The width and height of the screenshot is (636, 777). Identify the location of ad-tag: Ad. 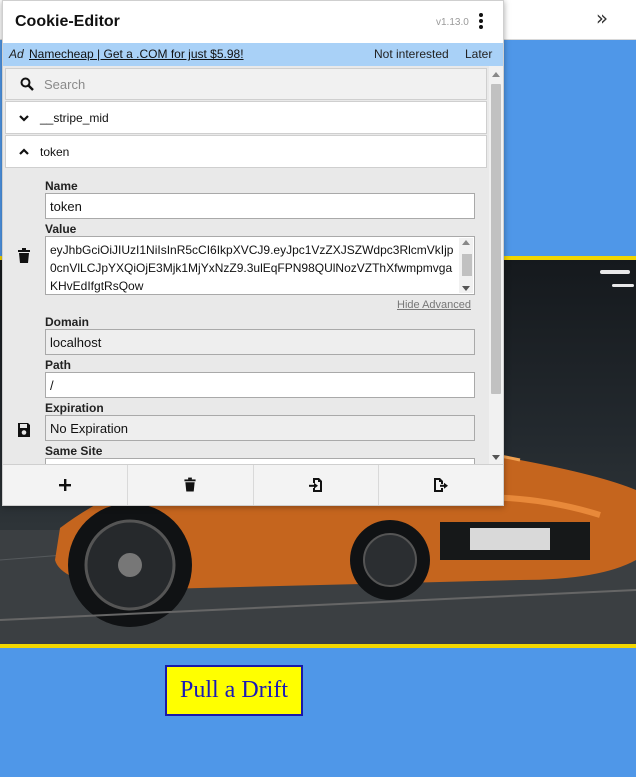
(16, 54).